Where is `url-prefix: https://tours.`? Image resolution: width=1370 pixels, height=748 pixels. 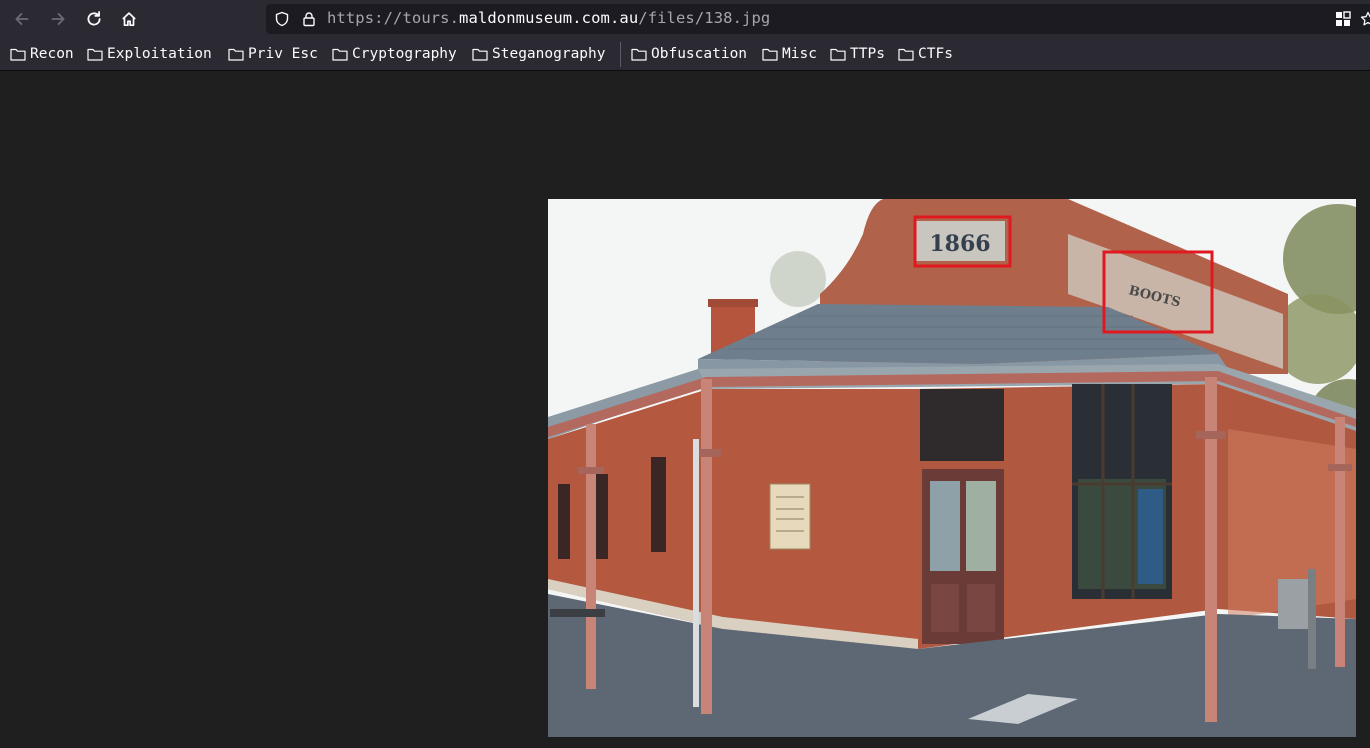 url-prefix: https://tours. is located at coordinates (393, 18).